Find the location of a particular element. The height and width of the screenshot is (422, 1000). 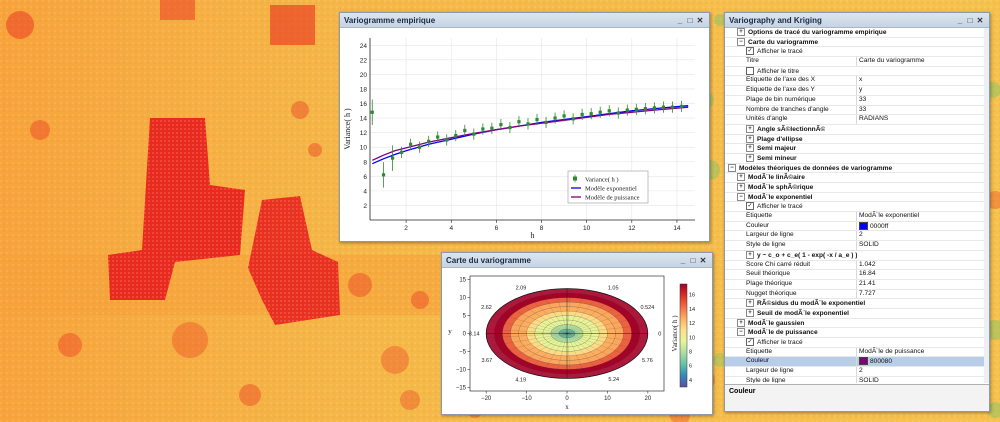

colorbar-tick-label: 8 is located at coordinates (690, 352).